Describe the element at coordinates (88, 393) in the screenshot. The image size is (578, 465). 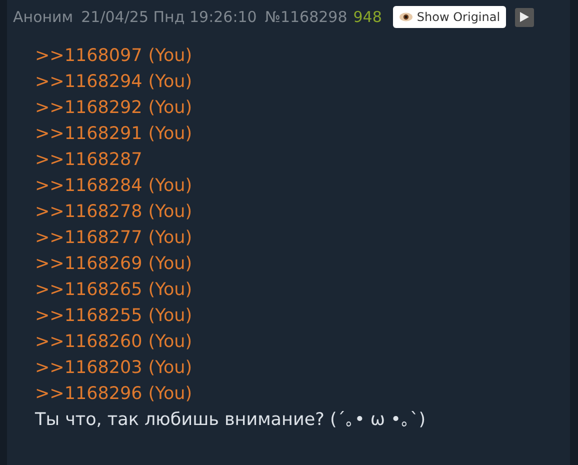
I see `reply-link: >>1168296` at that location.